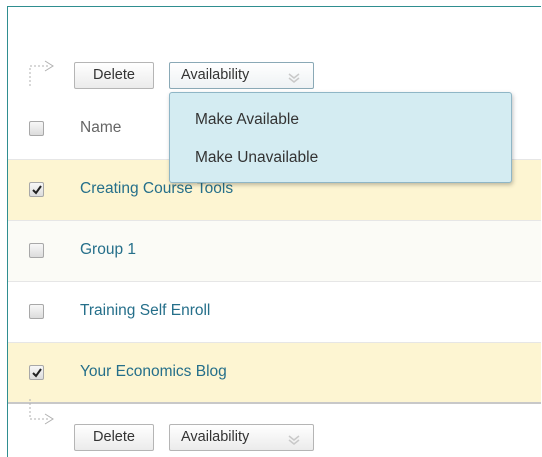 The height and width of the screenshot is (457, 542). I want to click on menu-item-make-available: Make Available, so click(247, 120).